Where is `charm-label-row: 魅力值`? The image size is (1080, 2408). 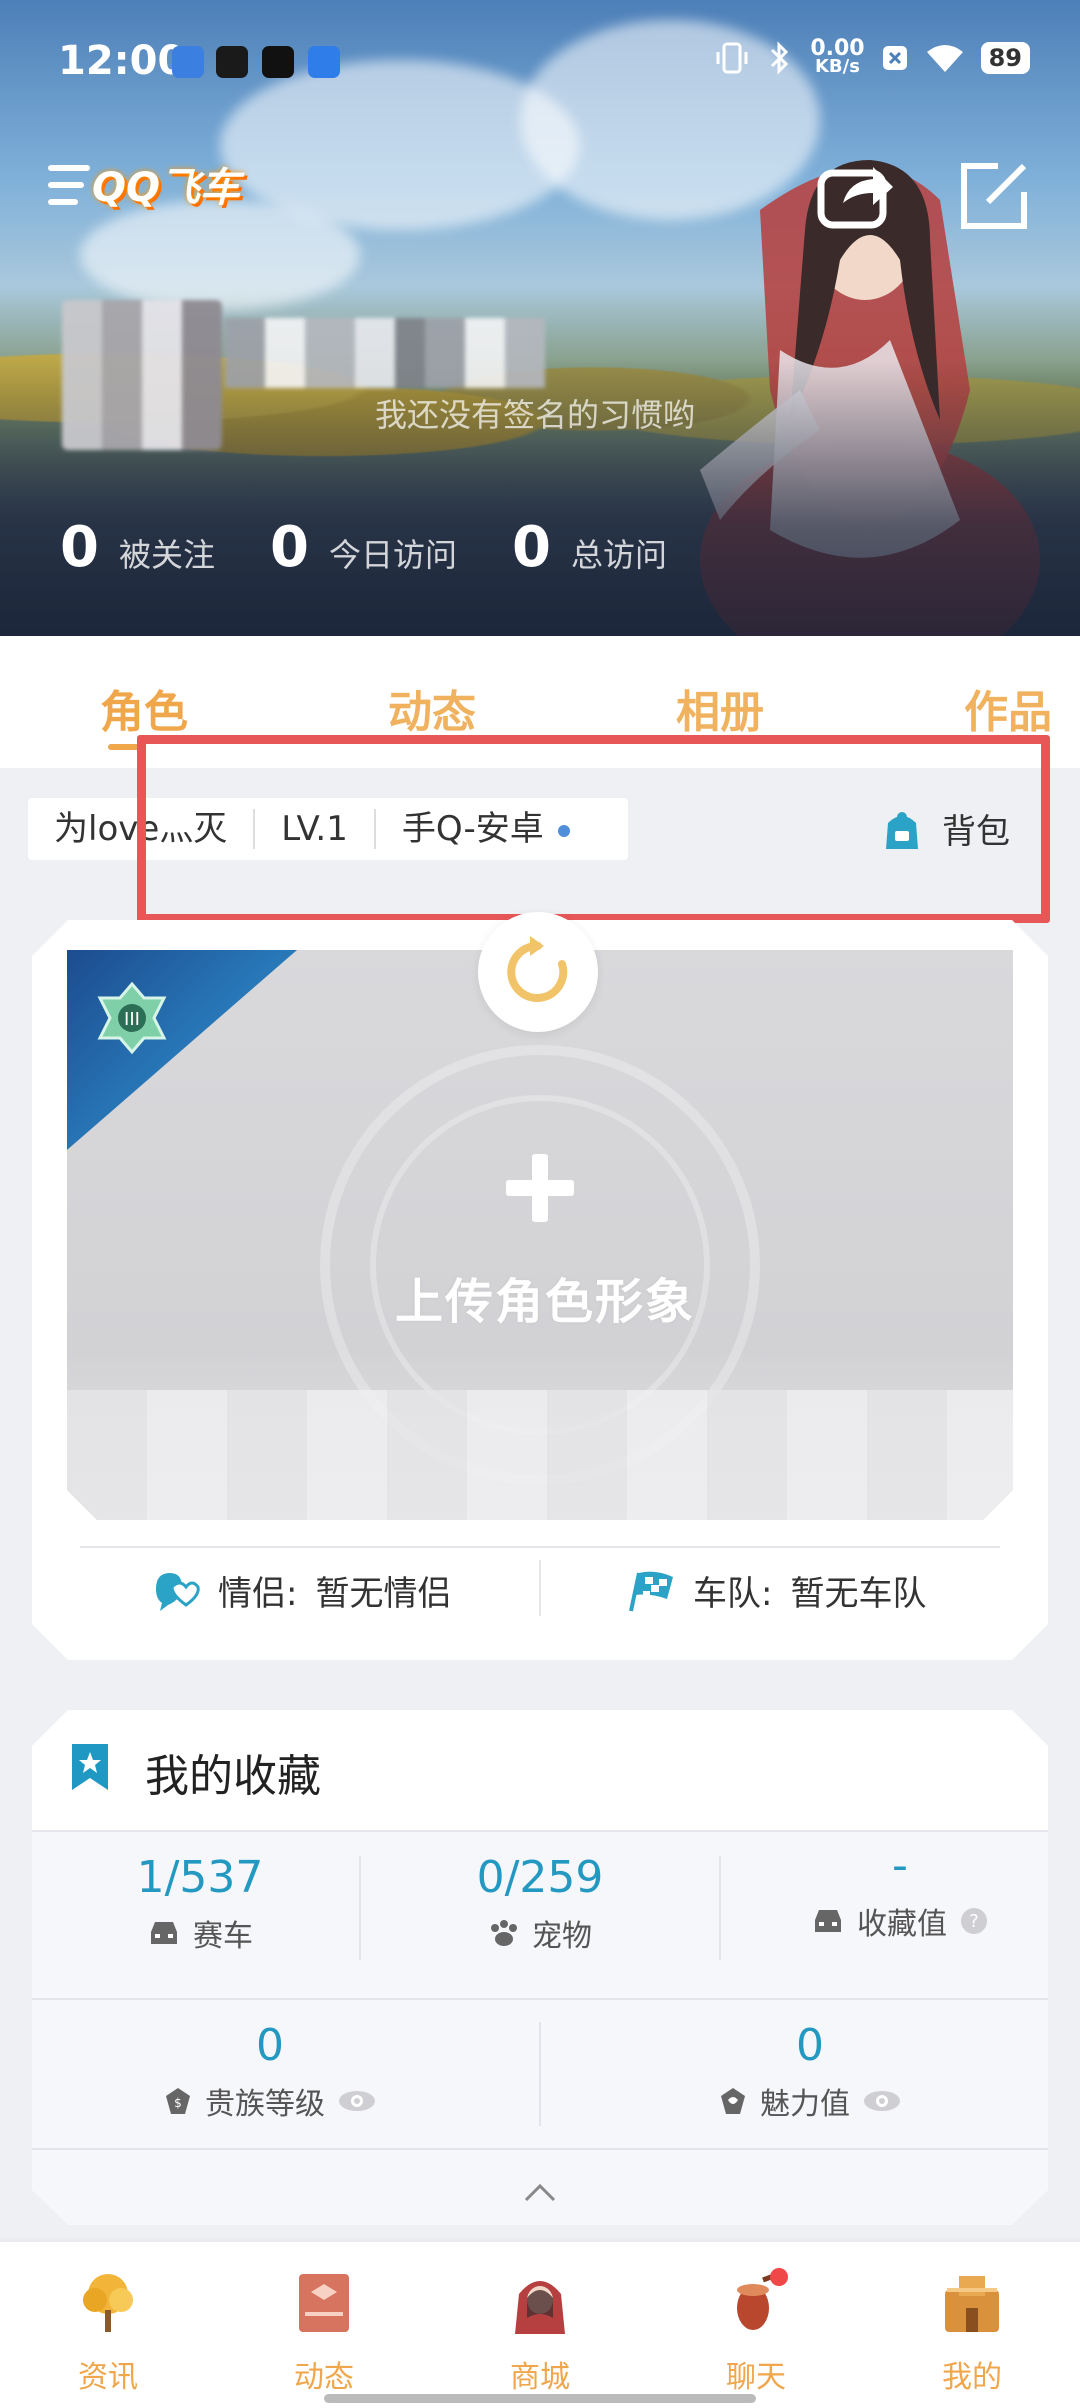
charm-label-row: 魅力值 is located at coordinates (810, 2101).